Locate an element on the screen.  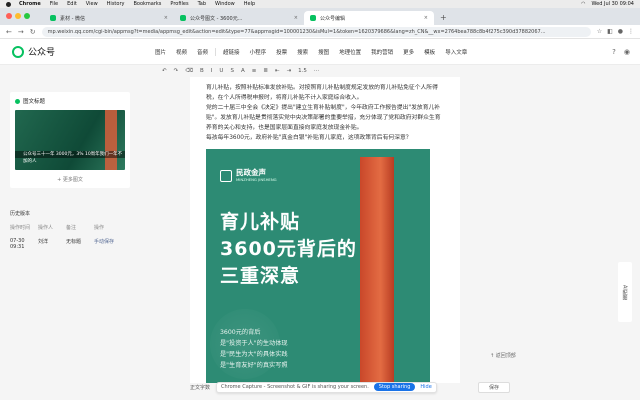
back-icon: ← is located at coordinates (9, 32).